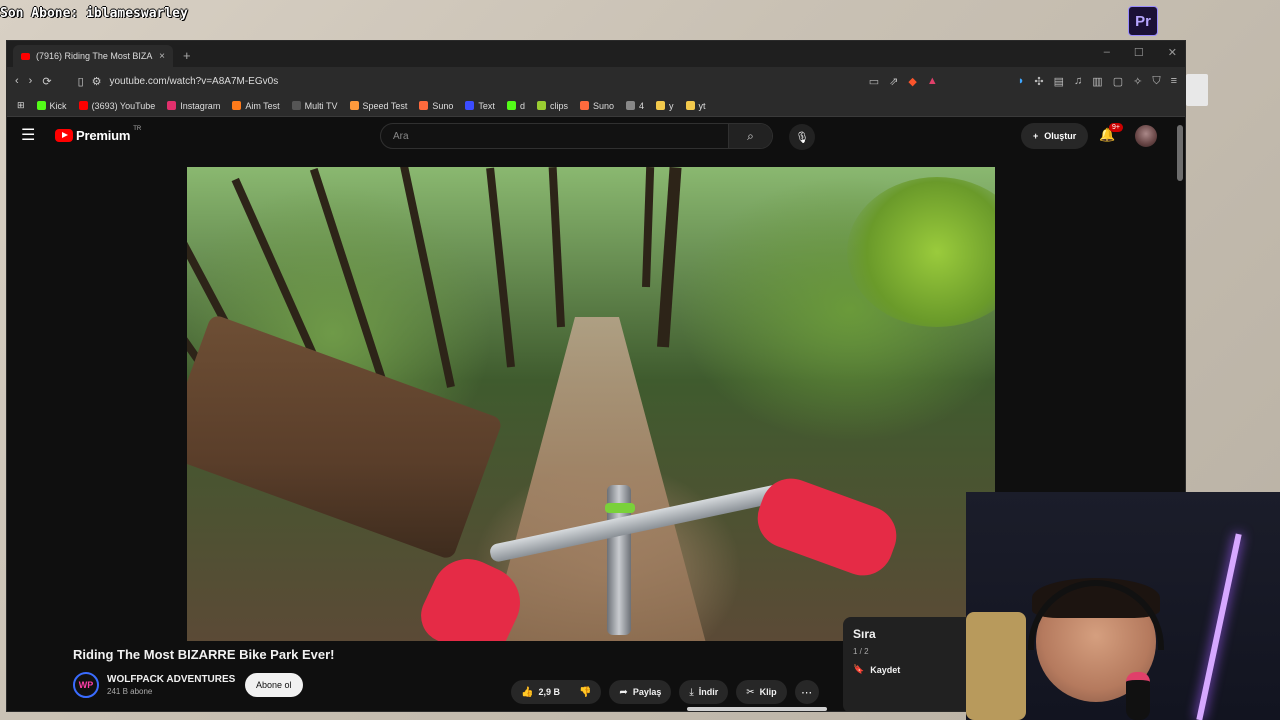 This screenshot has height=720, width=1280. What do you see at coordinates (25, 56) in the screenshot?
I see `youtube-favicon-icon` at bounding box center [25, 56].